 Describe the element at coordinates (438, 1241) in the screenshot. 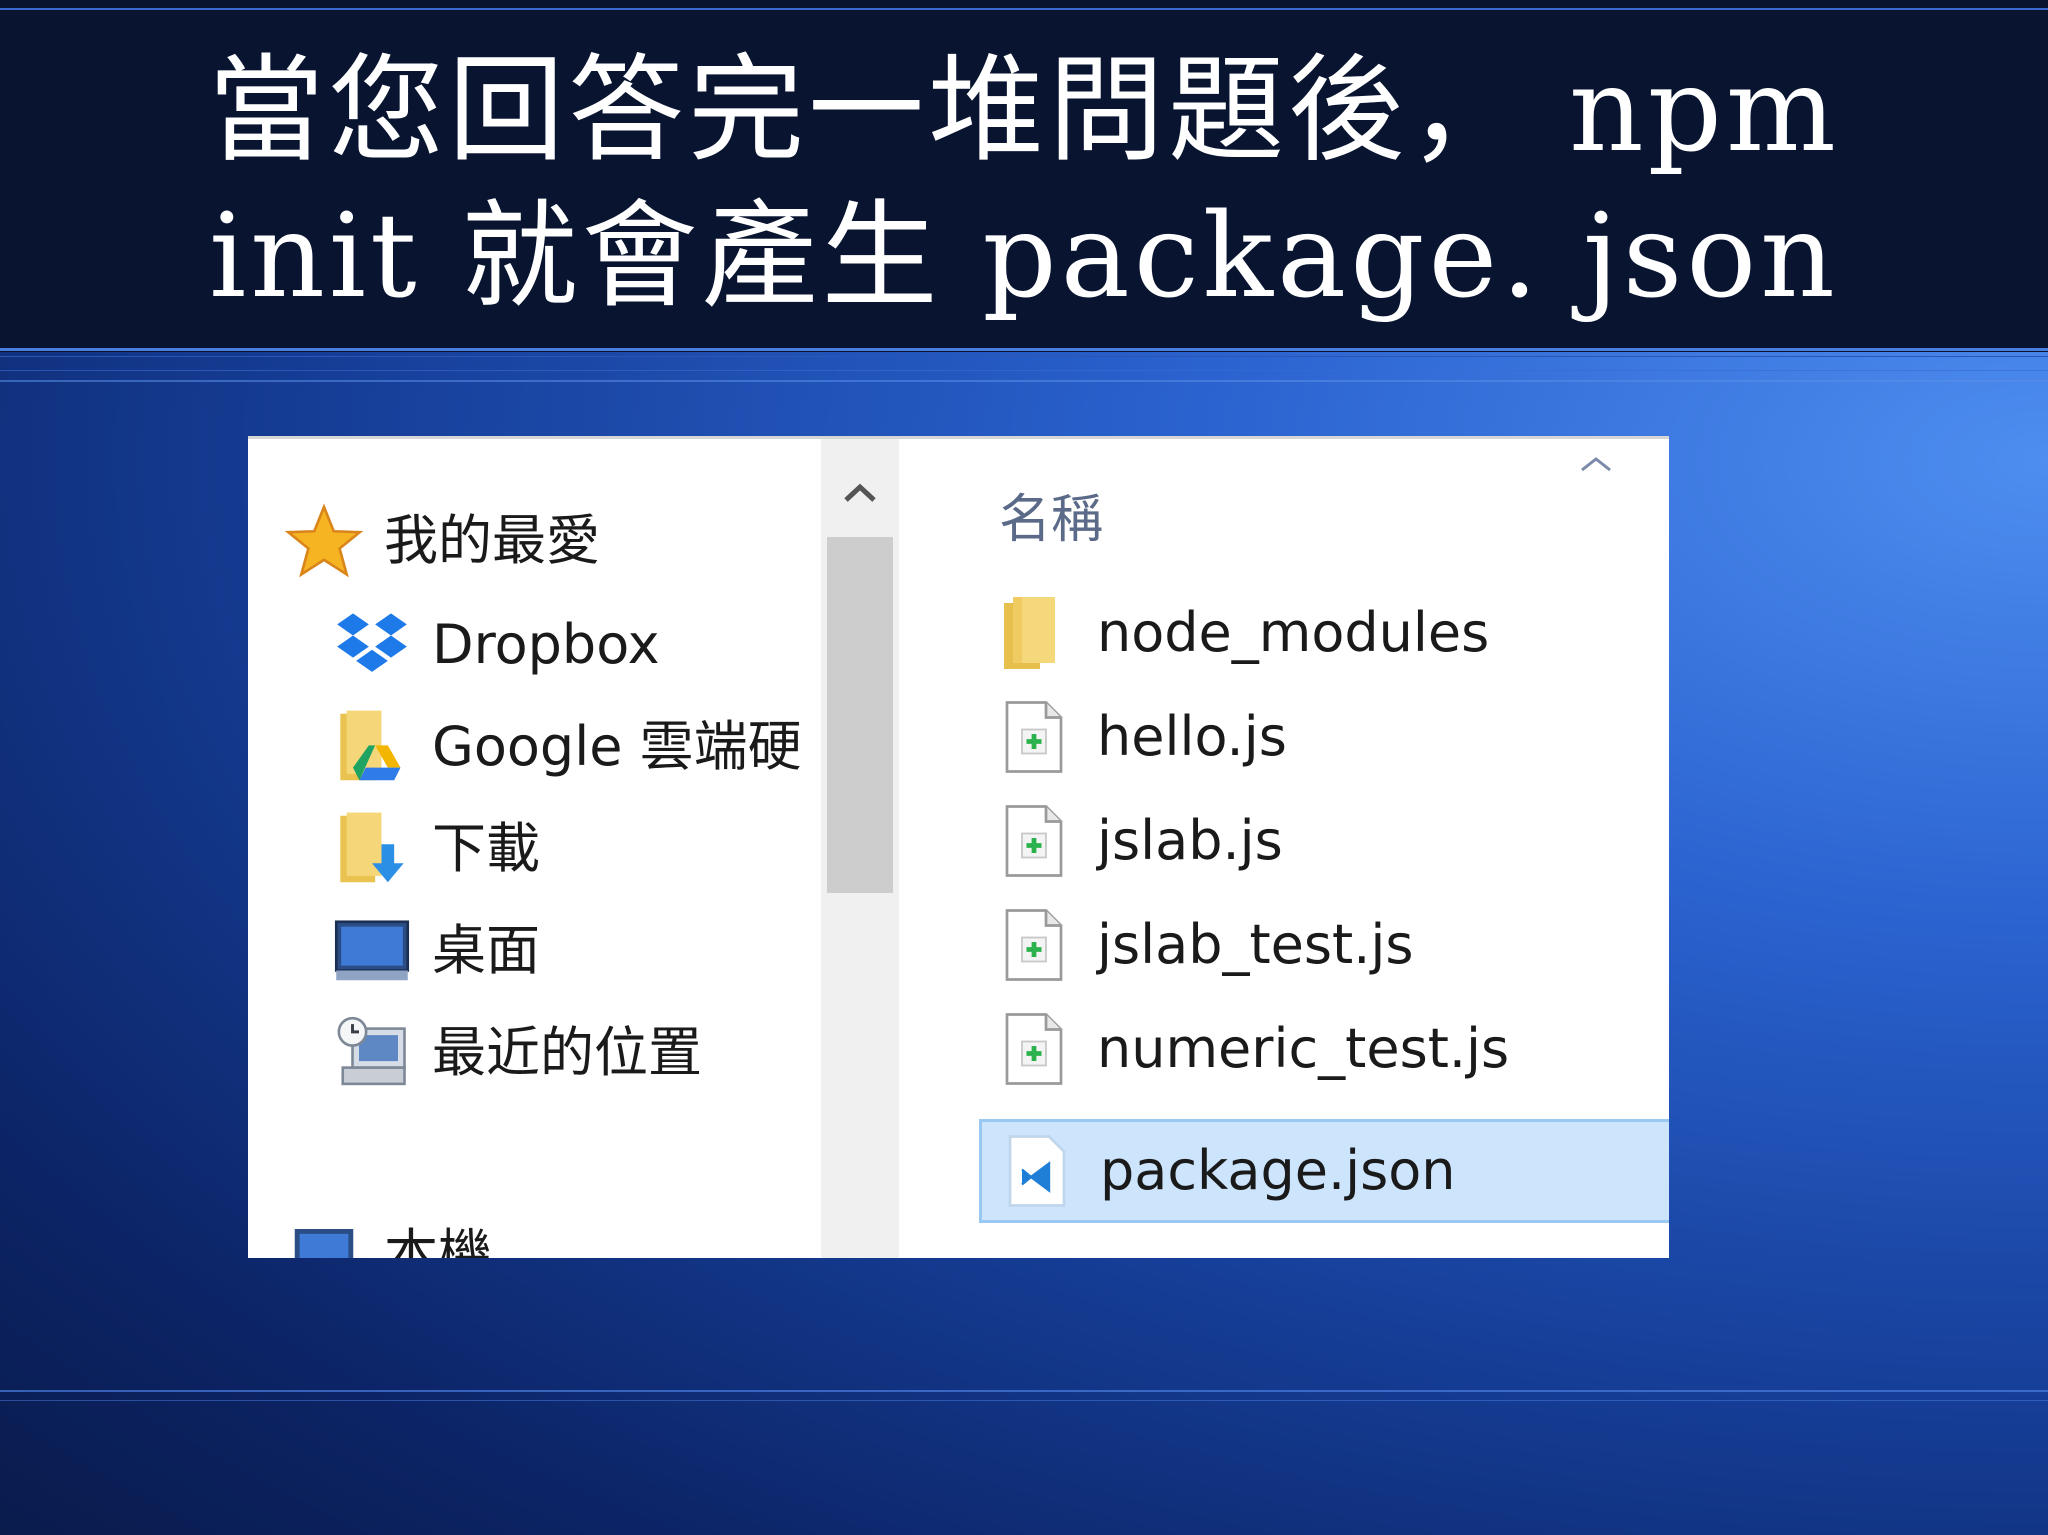

I see `nav-item-label: 本機` at that location.